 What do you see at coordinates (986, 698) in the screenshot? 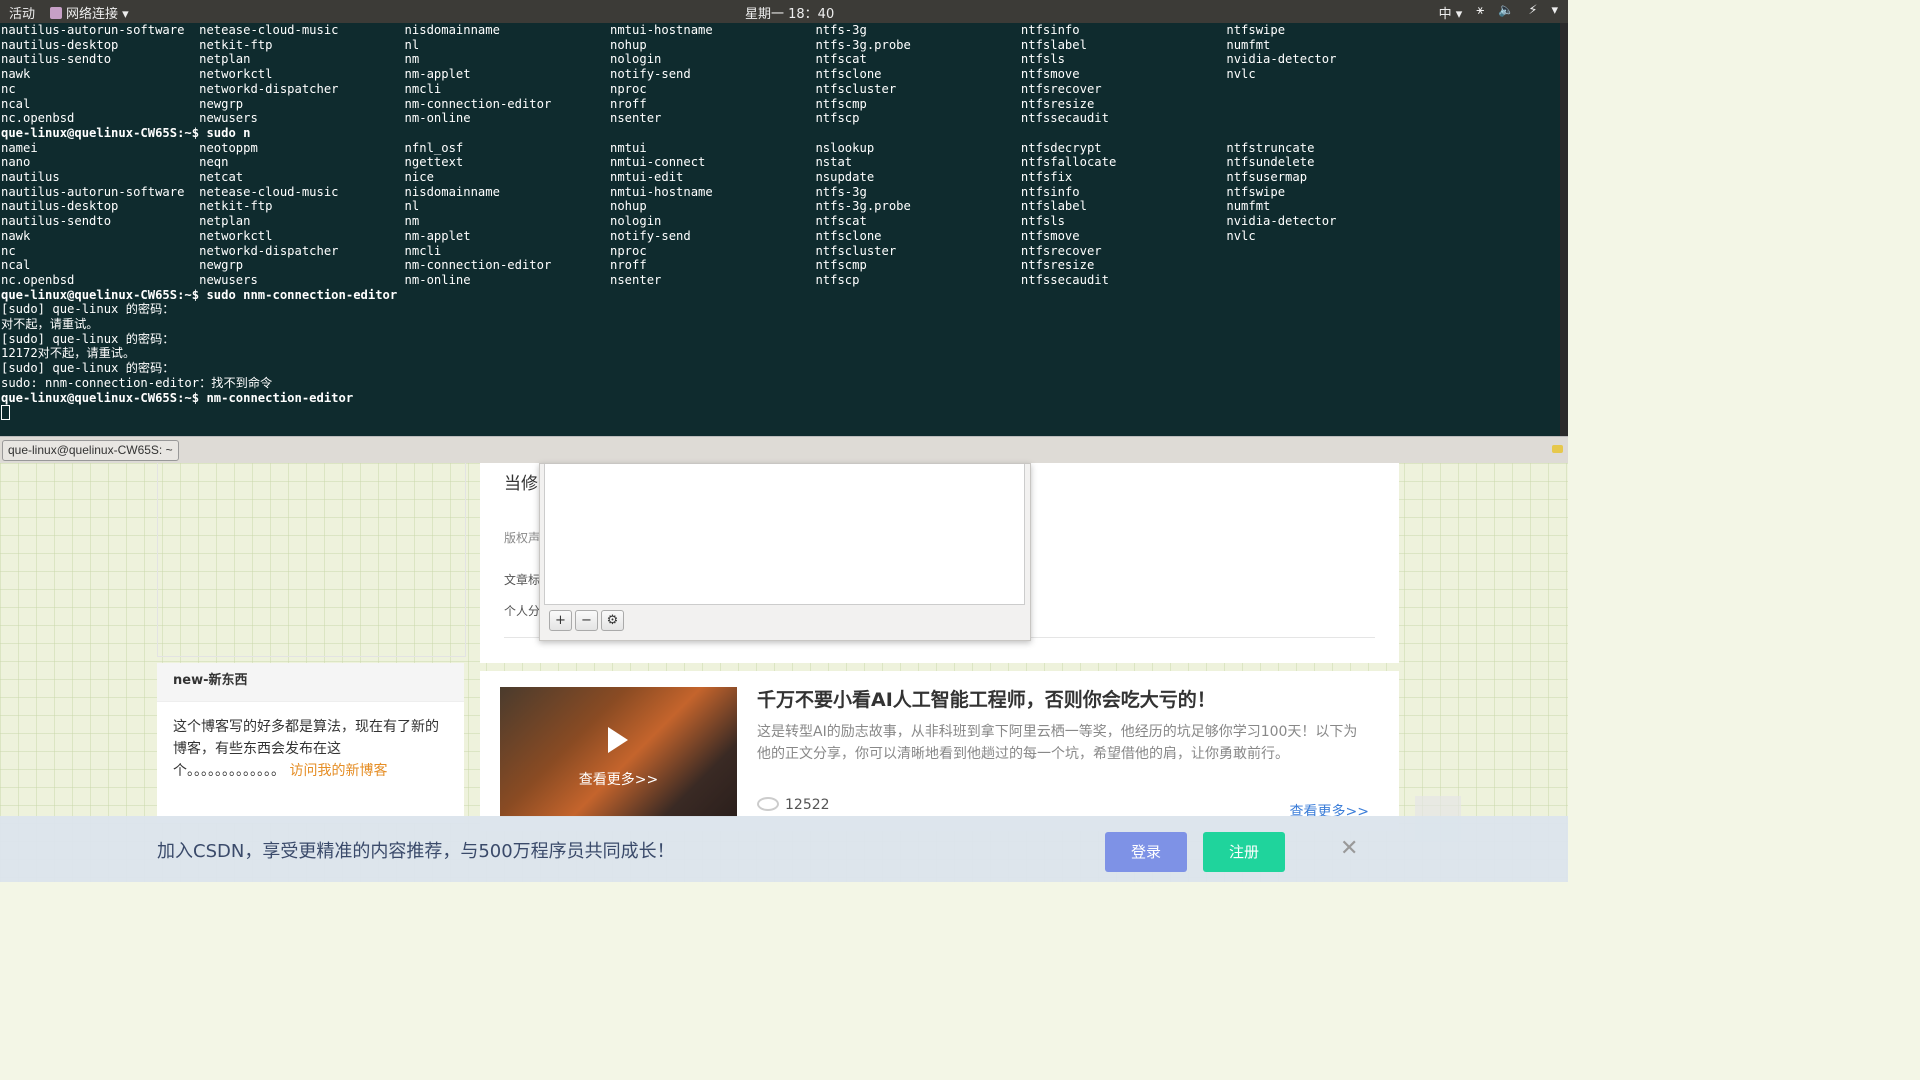
I see `recommend-title: 千万不要小看AI人工智能工程师，否则你会吃大亏的！` at bounding box center [986, 698].